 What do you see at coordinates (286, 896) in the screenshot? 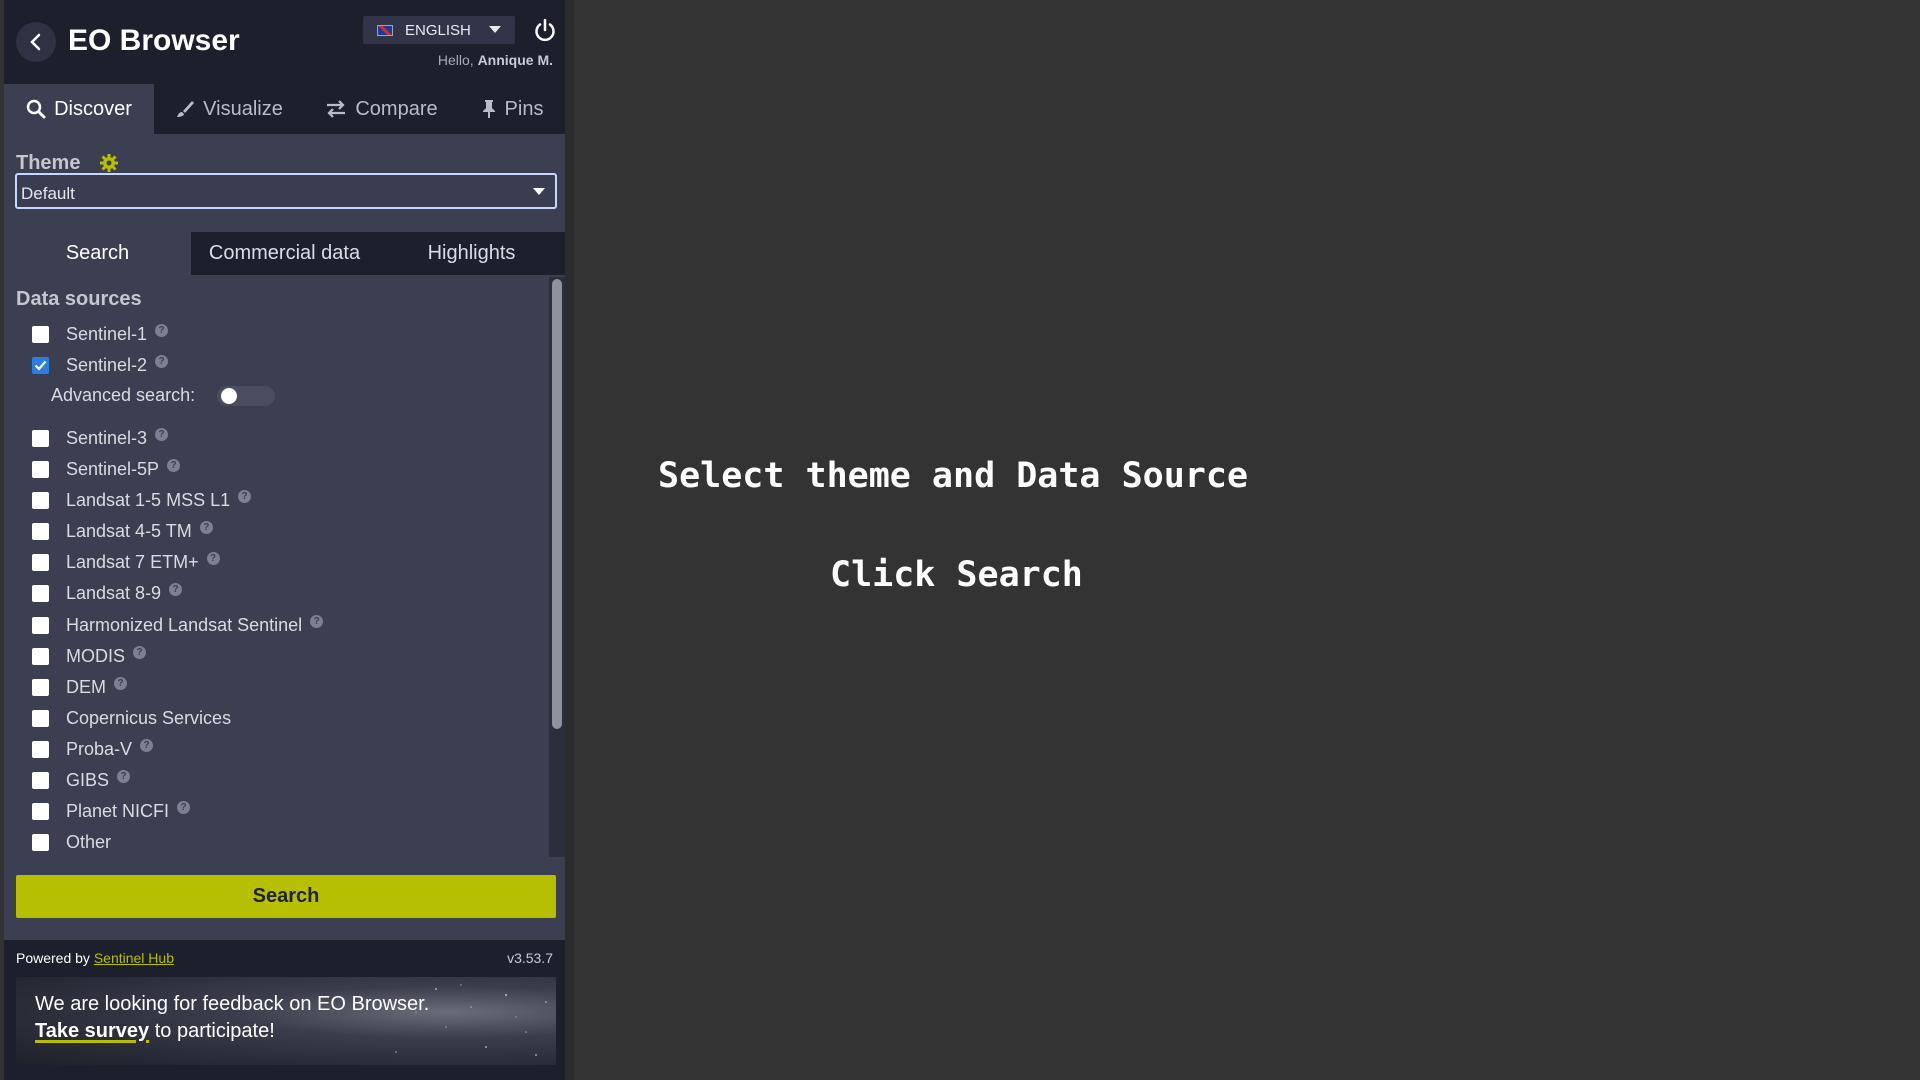
I see `search-button: Search` at bounding box center [286, 896].